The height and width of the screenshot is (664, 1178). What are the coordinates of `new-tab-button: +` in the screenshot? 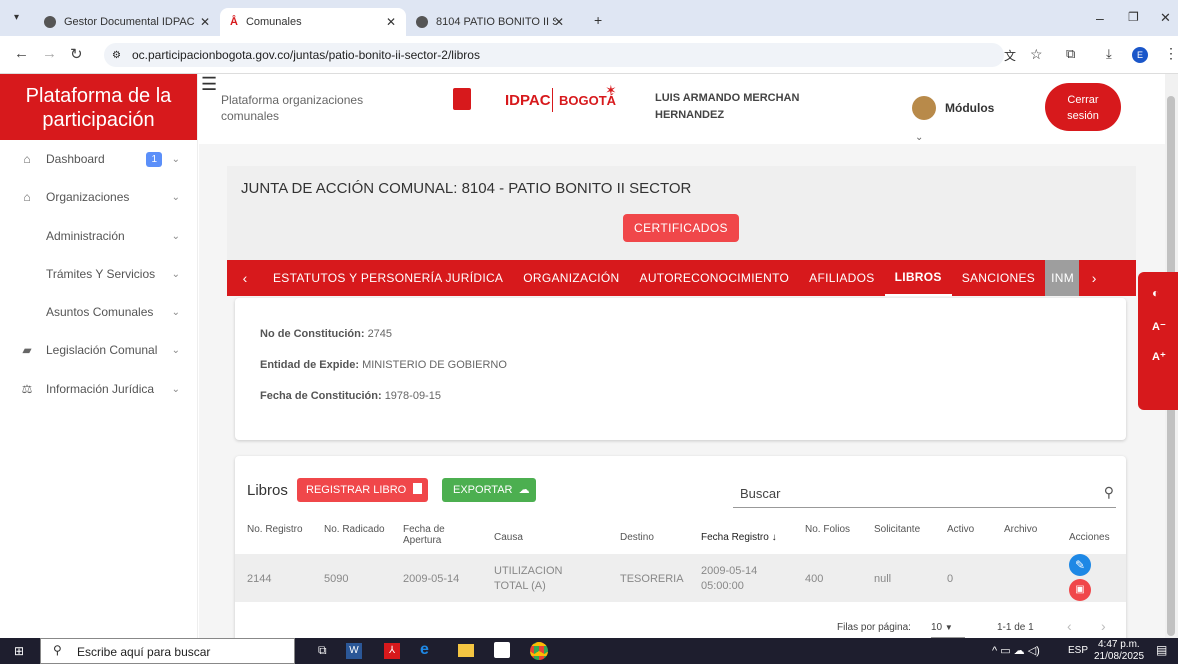 It's located at (598, 20).